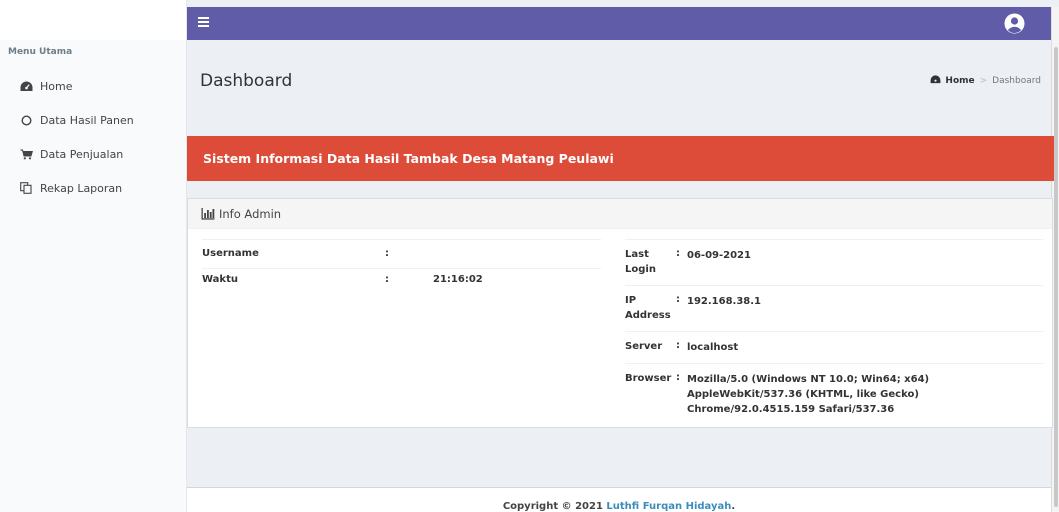  Describe the element at coordinates (26, 154) in the screenshot. I see `shopping-cart-icon` at that location.